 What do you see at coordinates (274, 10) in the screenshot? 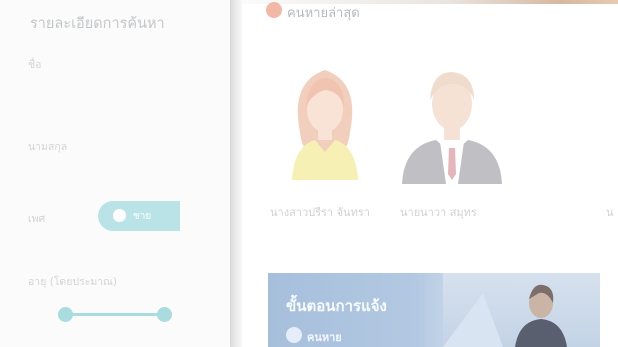
I see `latest-alert-icon` at bounding box center [274, 10].